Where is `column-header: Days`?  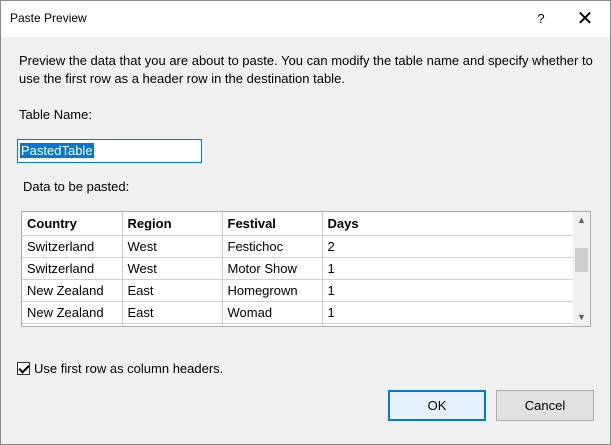 column-header: Days is located at coordinates (448, 224).